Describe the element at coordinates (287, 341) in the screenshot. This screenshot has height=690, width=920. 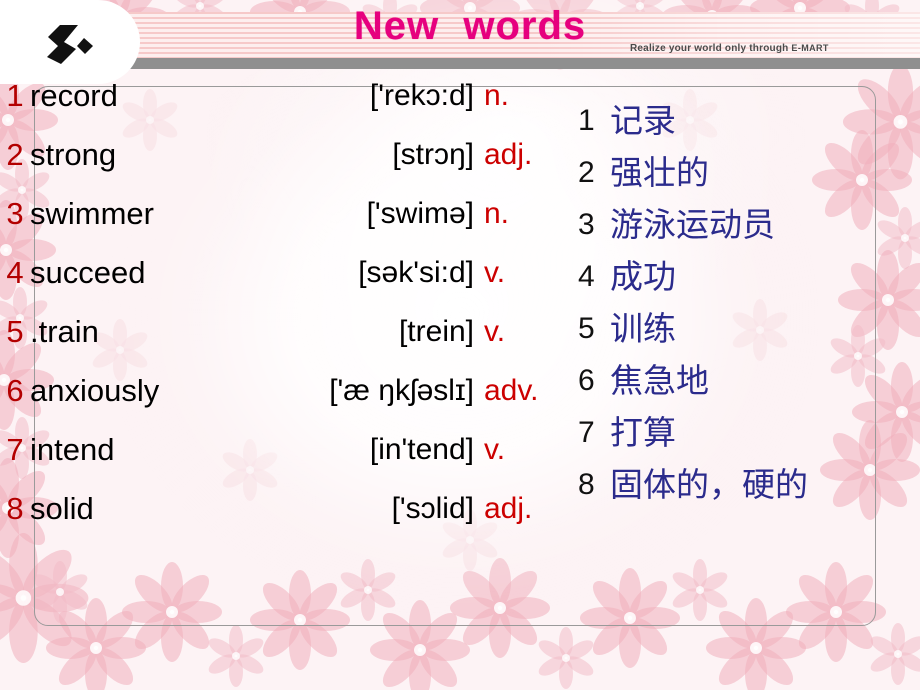
I see `word-row: 5 .train [trein] v.` at that location.